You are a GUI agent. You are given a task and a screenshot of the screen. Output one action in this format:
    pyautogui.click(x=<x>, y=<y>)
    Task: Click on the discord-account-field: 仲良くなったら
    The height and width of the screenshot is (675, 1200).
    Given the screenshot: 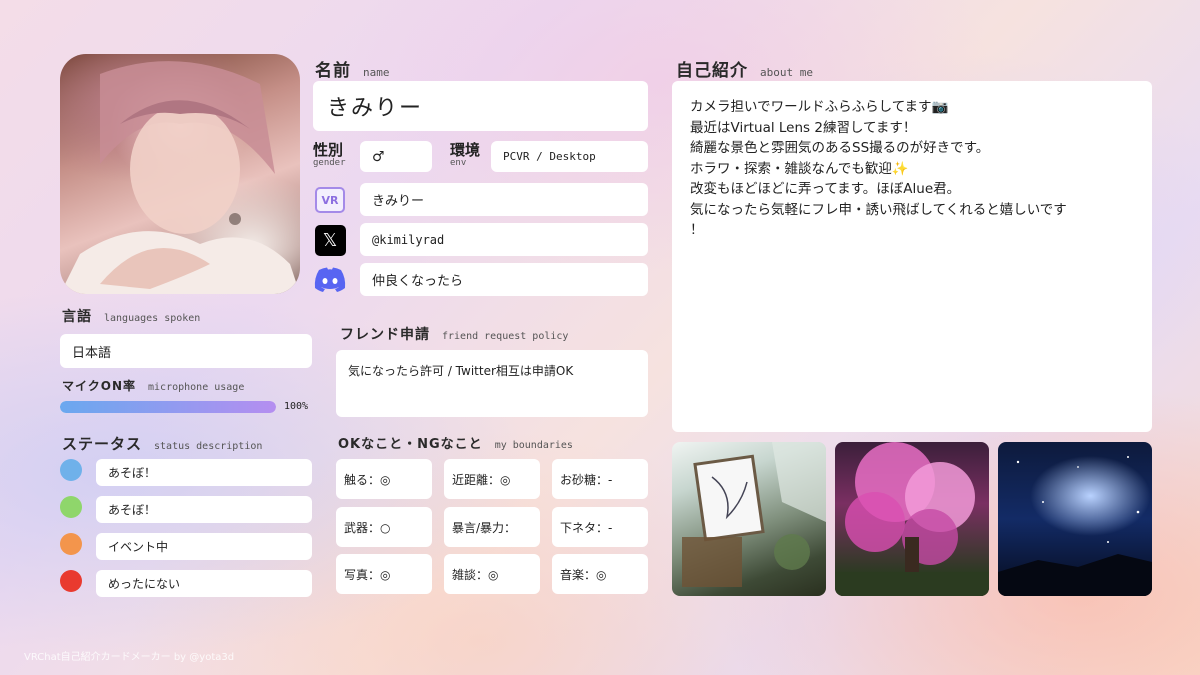 What is the action you would take?
    pyautogui.click(x=504, y=279)
    